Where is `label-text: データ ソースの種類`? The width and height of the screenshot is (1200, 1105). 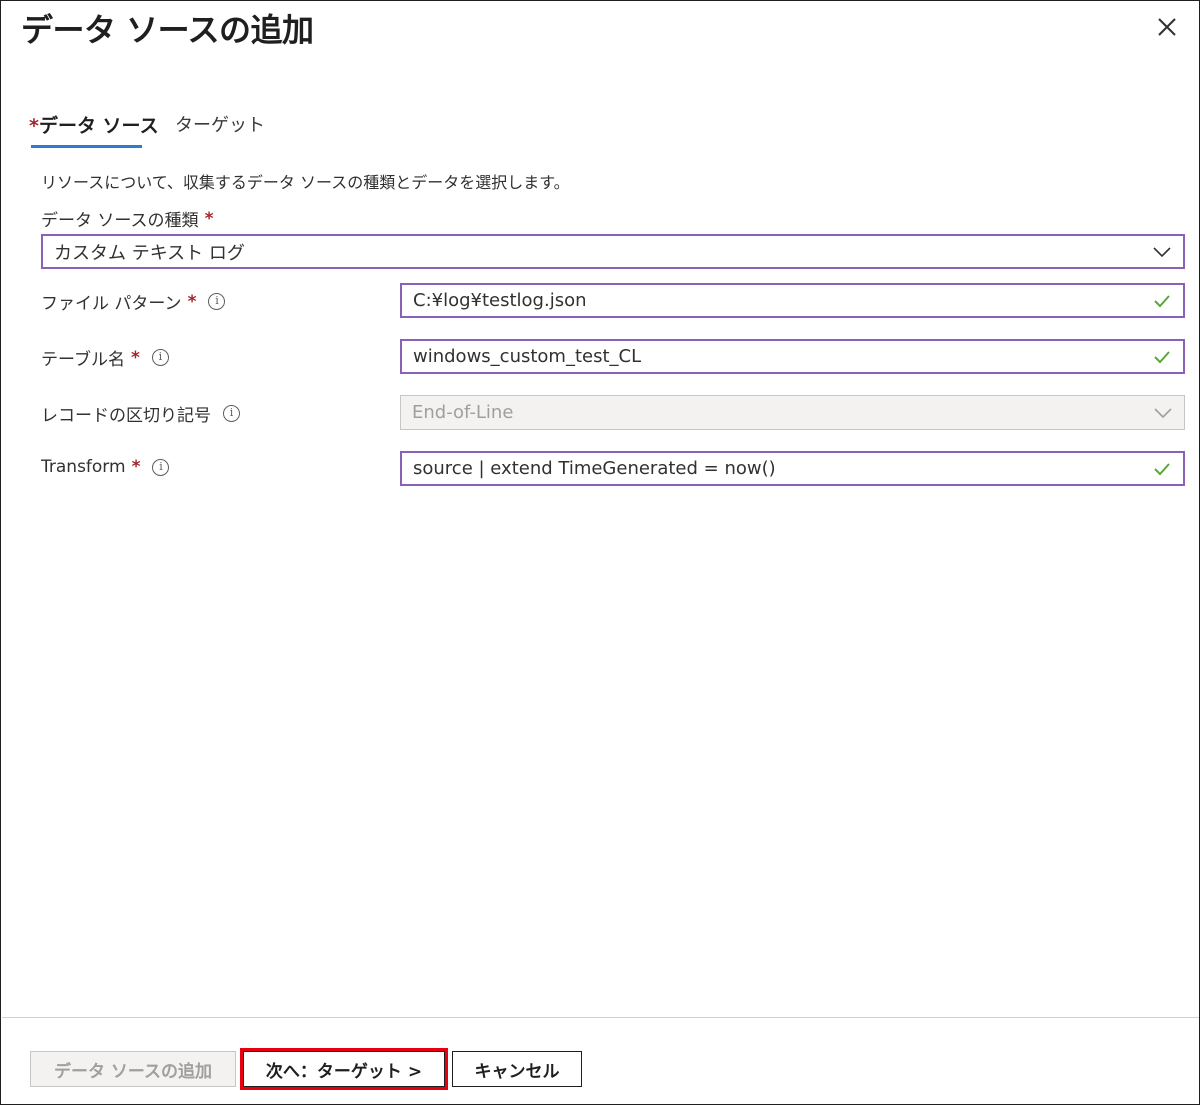
label-text: データ ソースの種類 is located at coordinates (120, 221).